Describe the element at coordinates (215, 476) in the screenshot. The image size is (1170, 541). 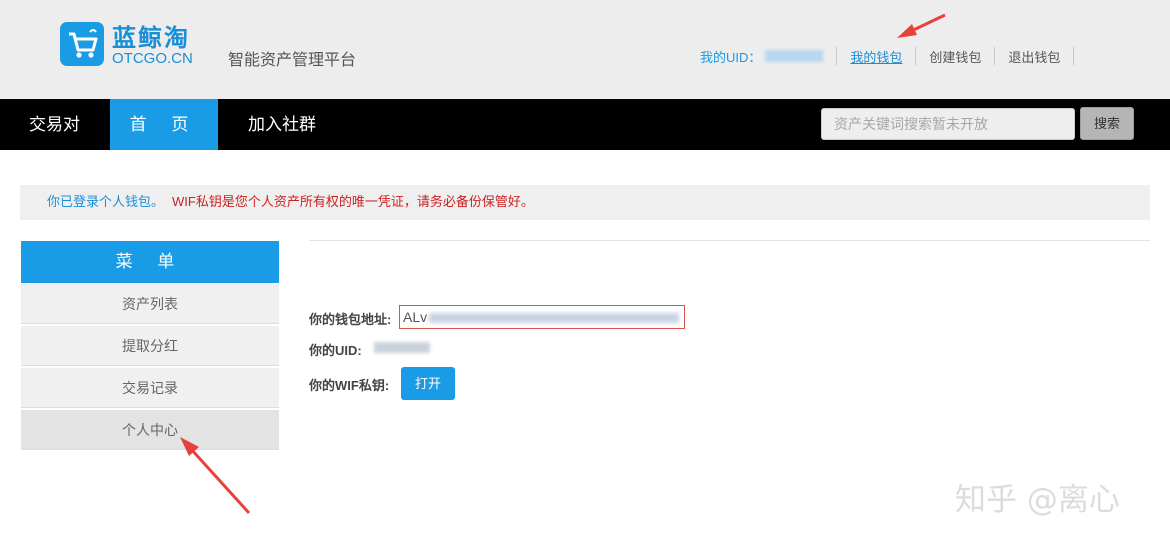
I see `arrow-to-personal-center-icon` at that location.